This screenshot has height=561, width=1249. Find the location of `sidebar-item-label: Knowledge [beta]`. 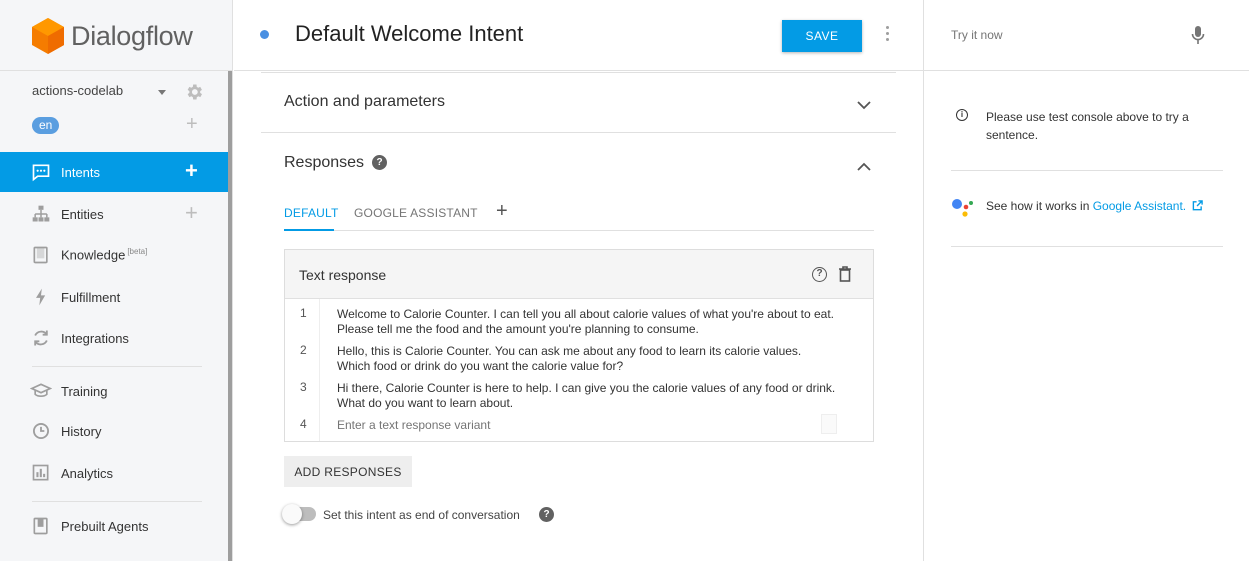

sidebar-item-label: Knowledge [beta] is located at coordinates (104, 254).